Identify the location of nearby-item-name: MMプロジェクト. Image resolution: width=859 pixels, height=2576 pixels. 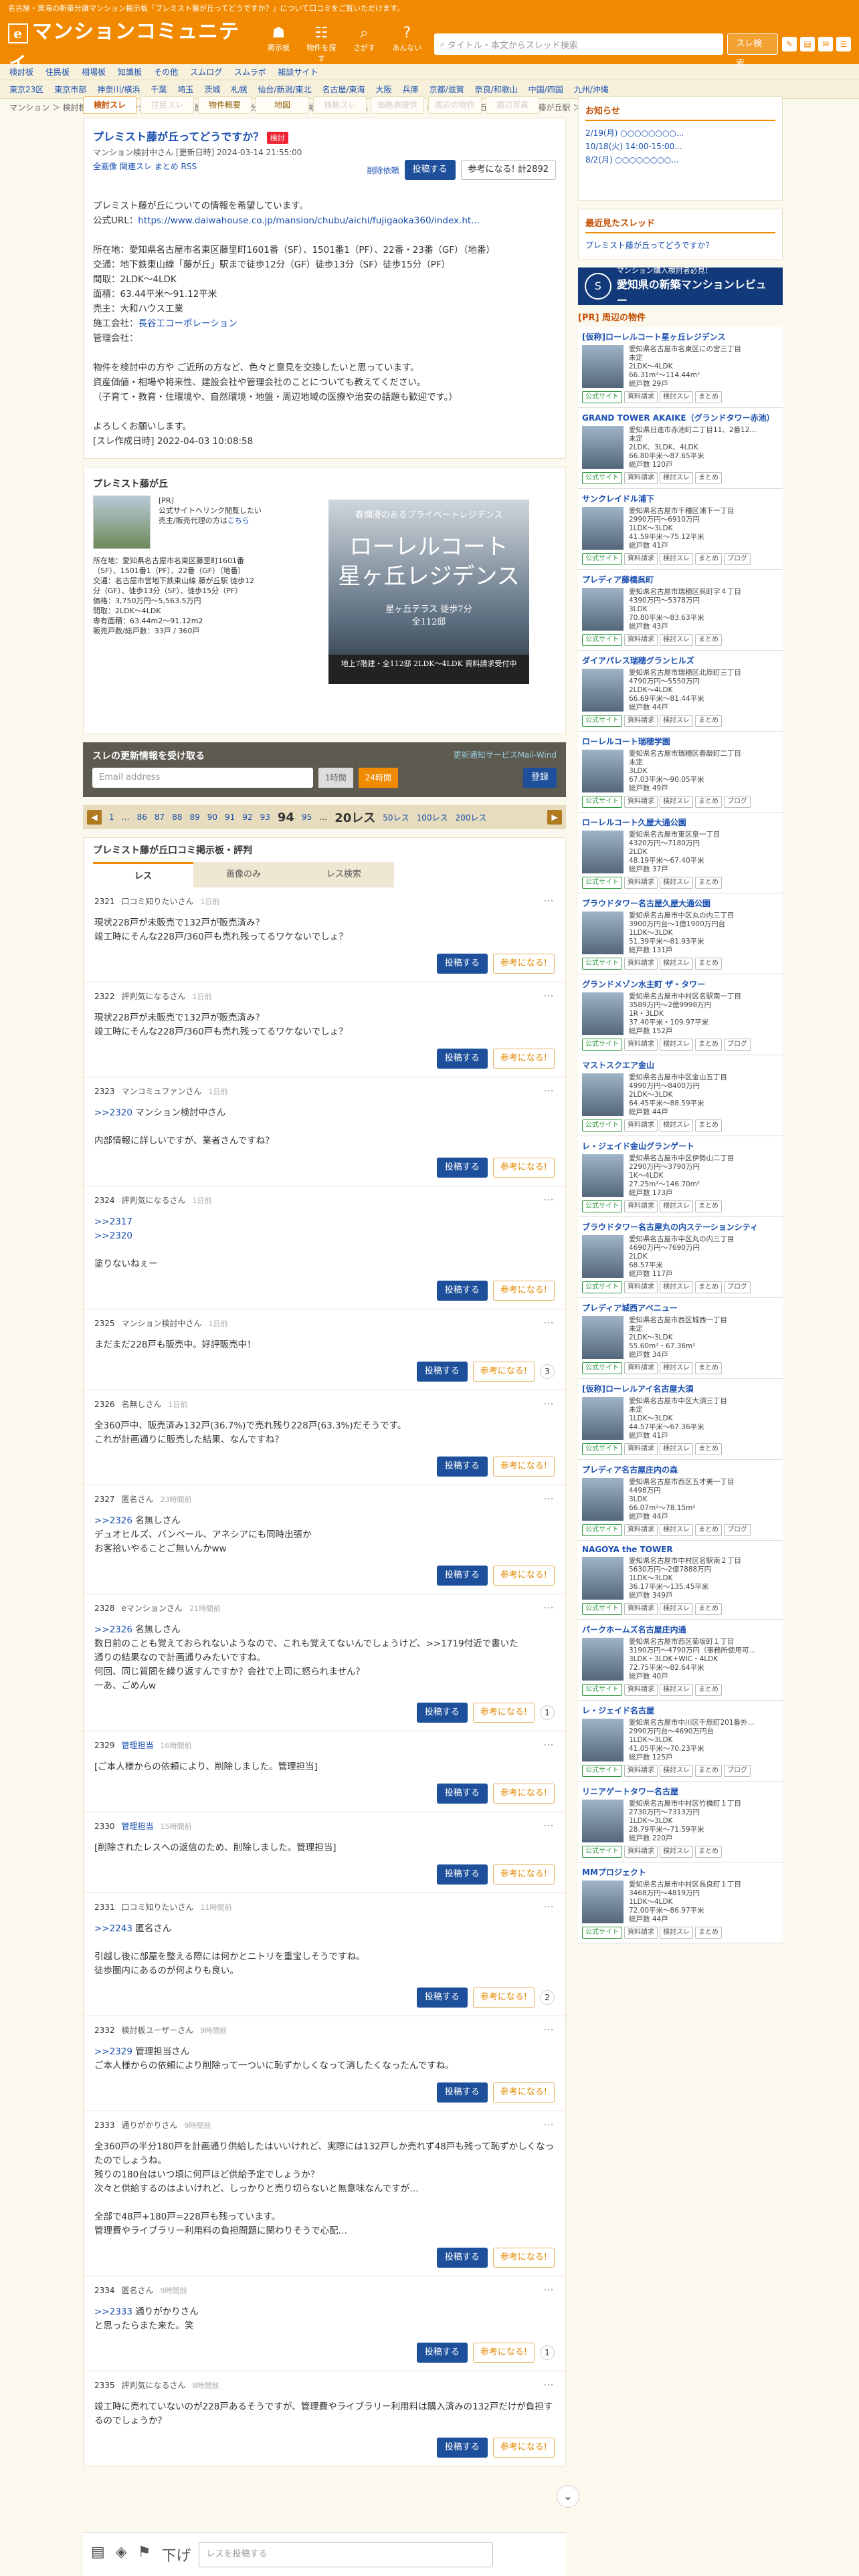
(680, 1872).